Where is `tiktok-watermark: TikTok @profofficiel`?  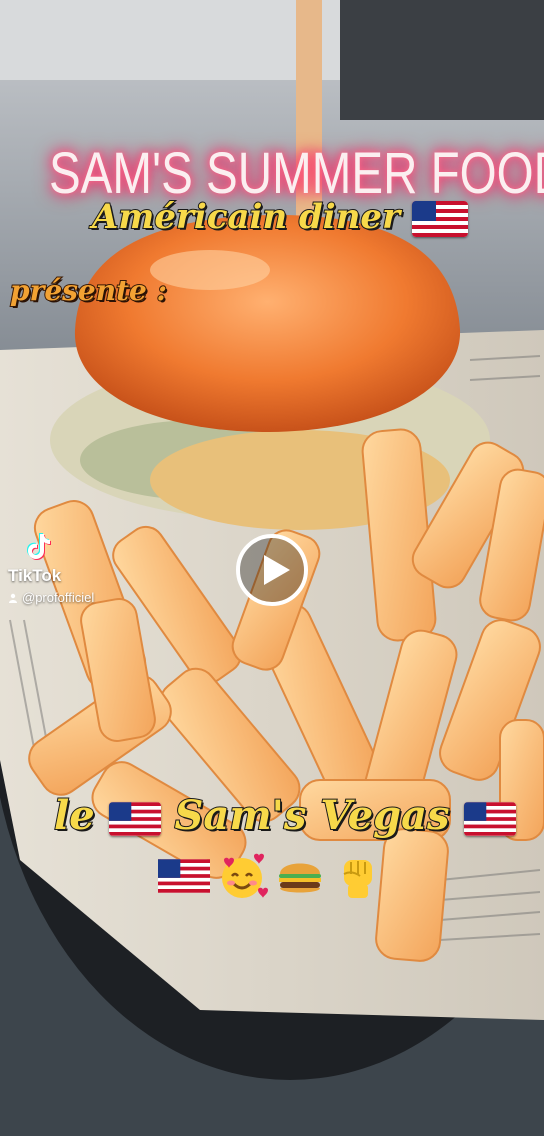 tiktok-watermark: TikTok @profofficiel is located at coordinates (51, 567).